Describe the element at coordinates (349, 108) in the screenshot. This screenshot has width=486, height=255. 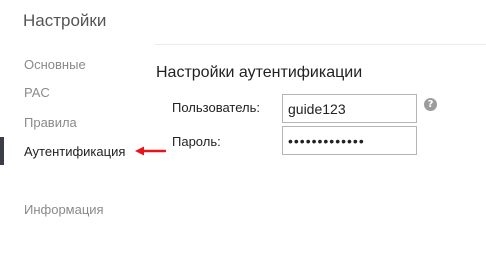
I see `username-field` at that location.